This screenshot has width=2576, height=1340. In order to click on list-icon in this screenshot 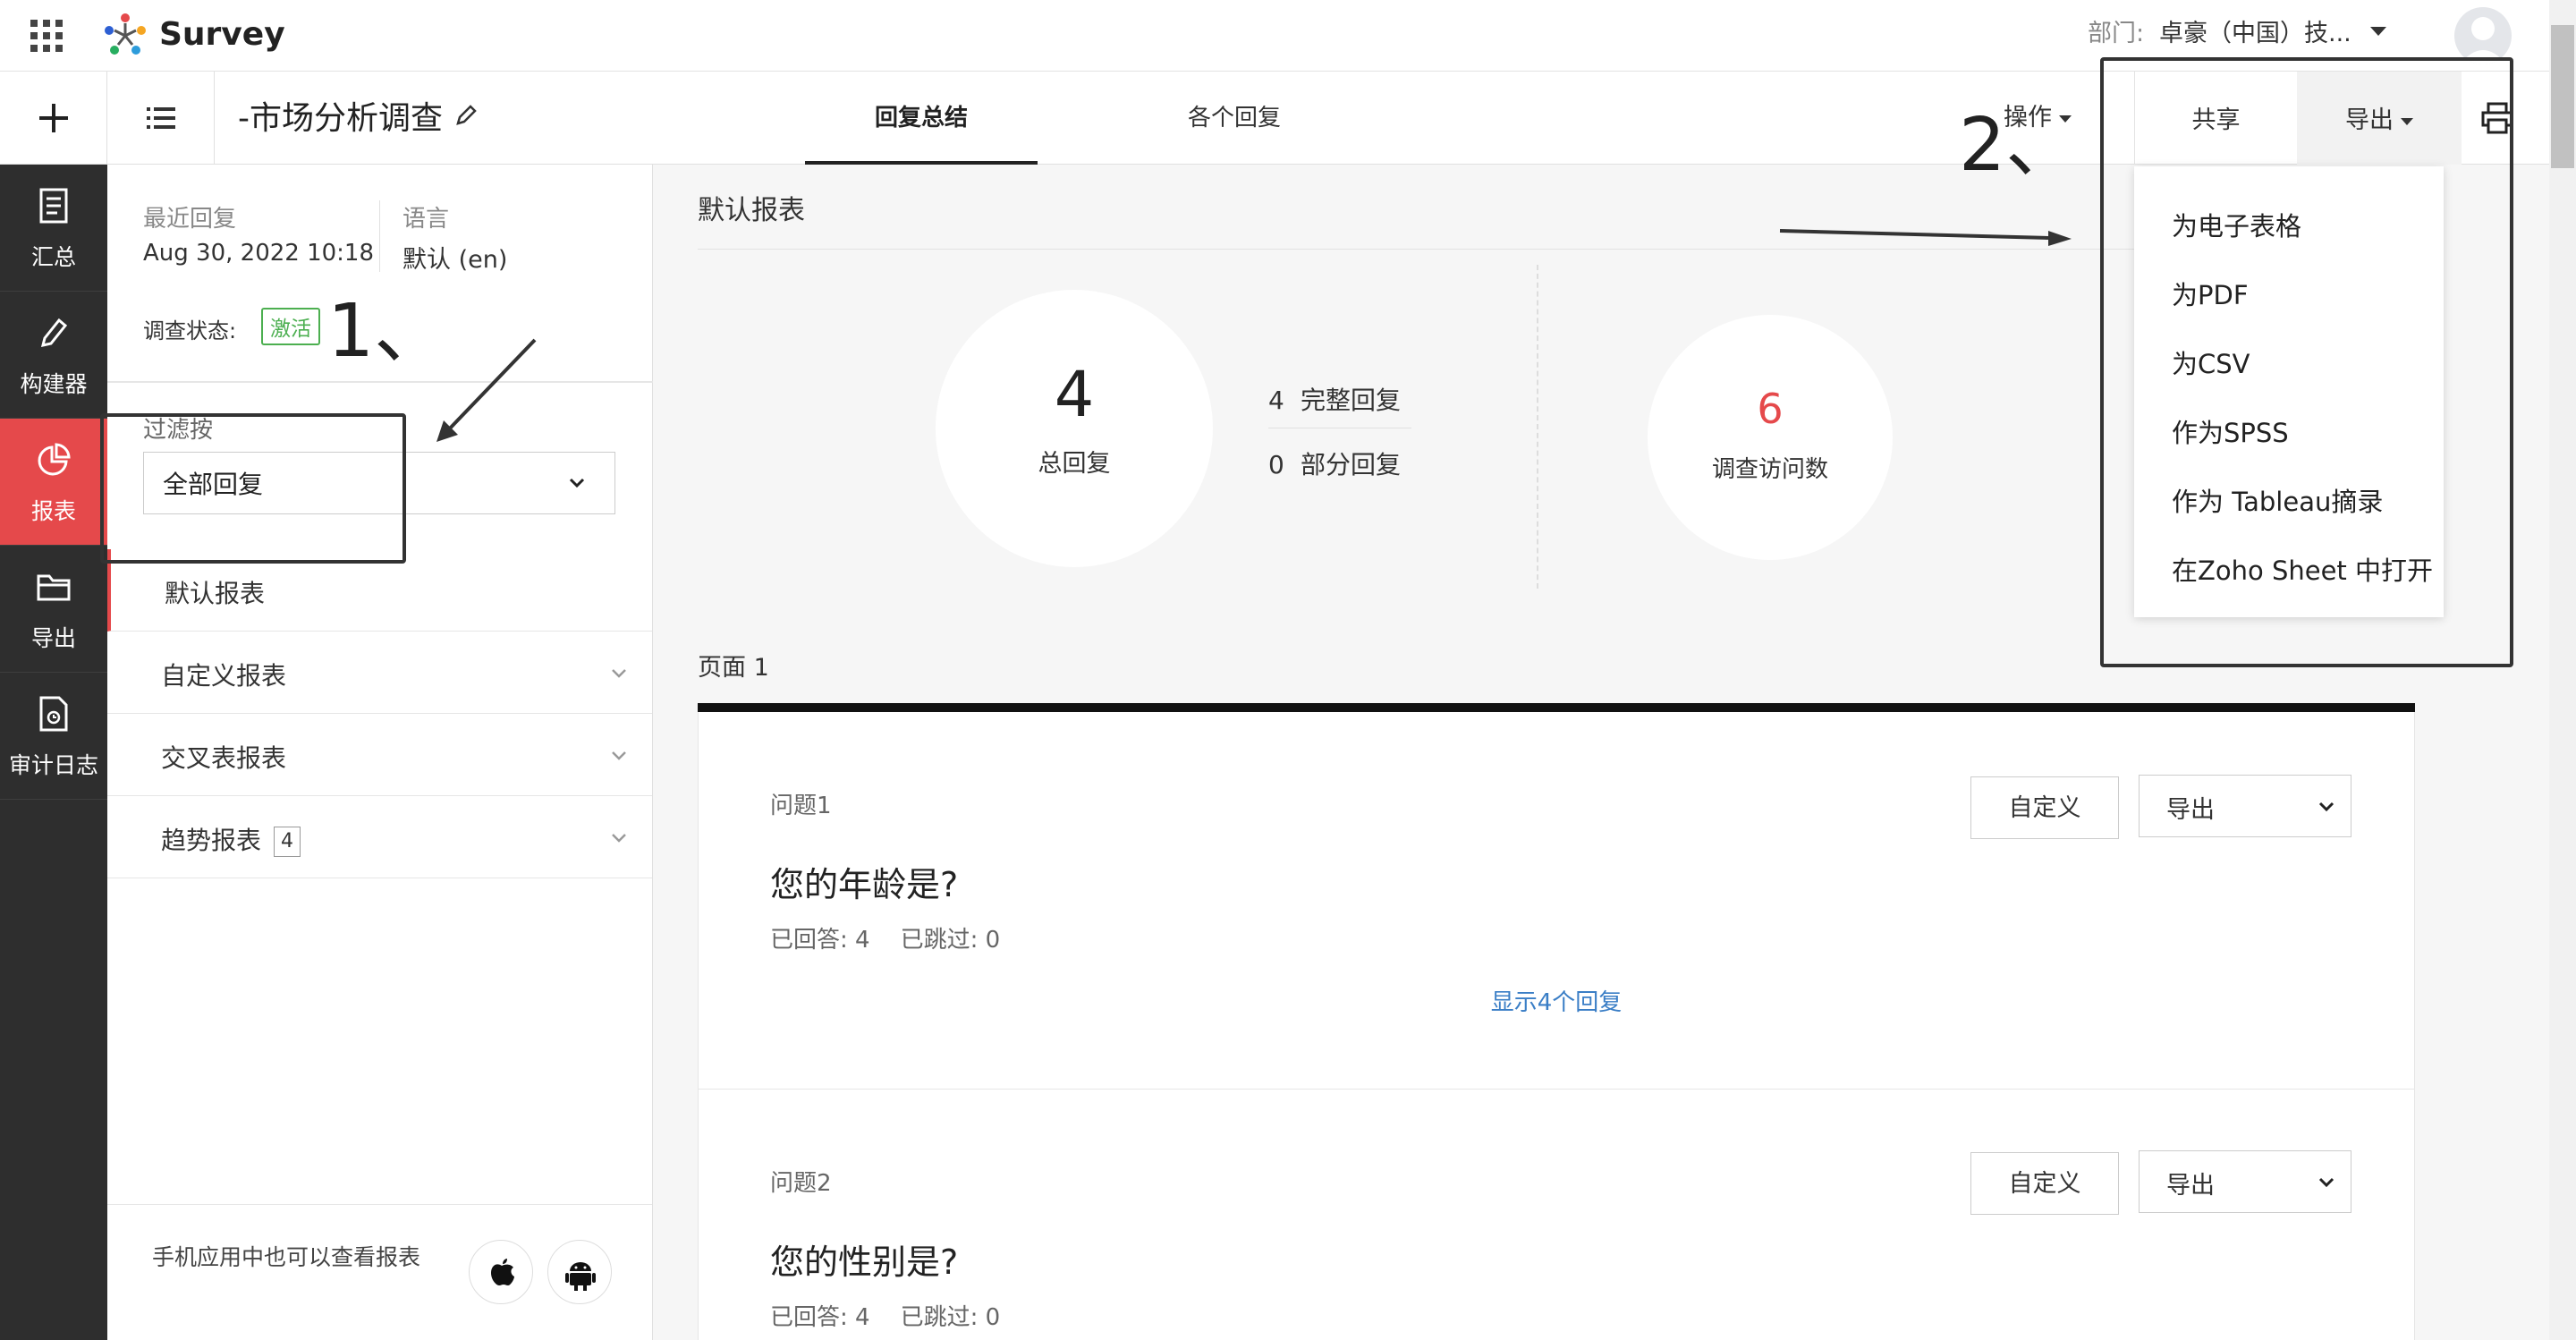, I will do `click(161, 118)`.